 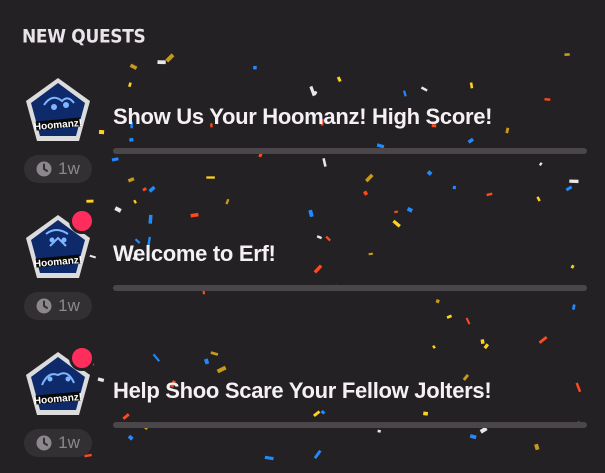 What do you see at coordinates (58, 109) in the screenshot?
I see `quest-badge-icon: Hoomanz!` at bounding box center [58, 109].